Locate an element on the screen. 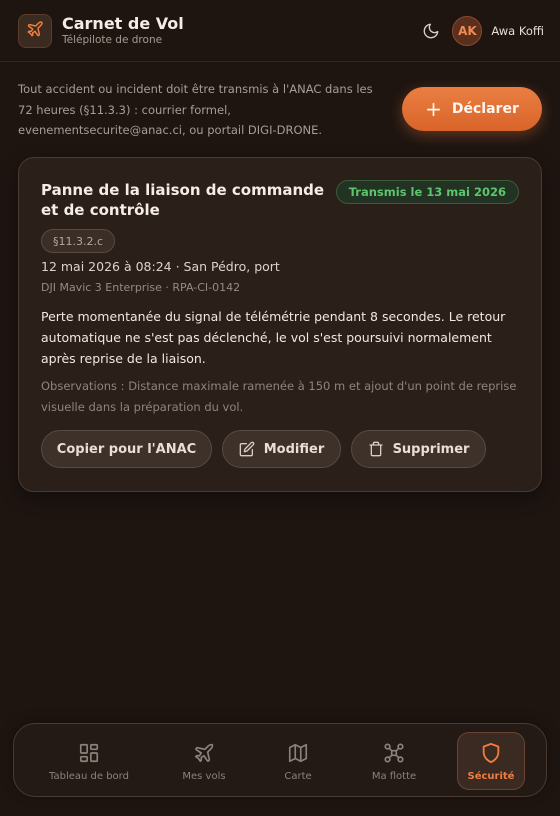 The image size is (560, 816). avatar: AK is located at coordinates (467, 30).